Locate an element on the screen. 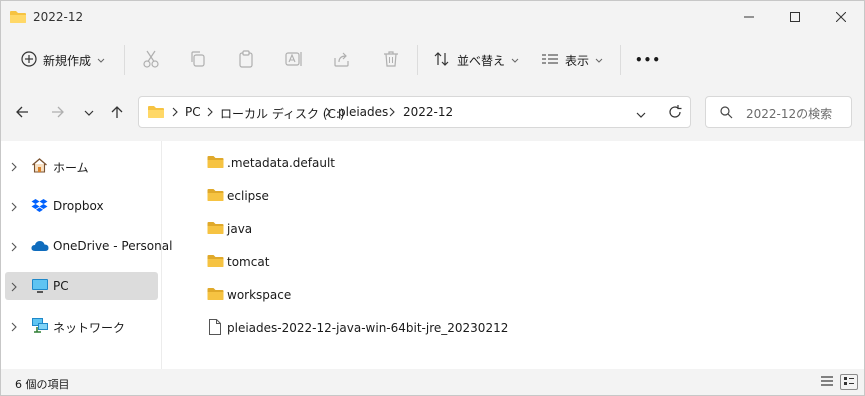 The width and height of the screenshot is (865, 396). nav-item-pc: PC is located at coordinates (81, 286).